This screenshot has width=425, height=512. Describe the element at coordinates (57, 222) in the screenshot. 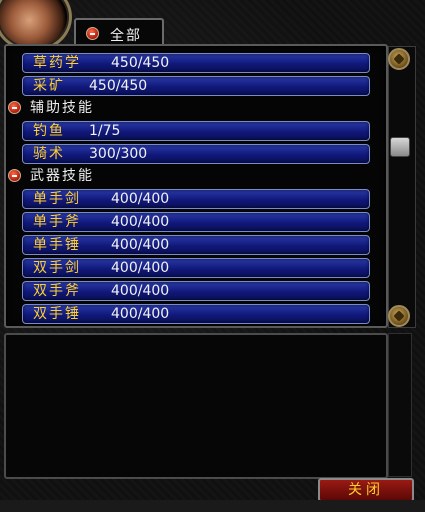

I see `skill-name: 单手斧` at that location.